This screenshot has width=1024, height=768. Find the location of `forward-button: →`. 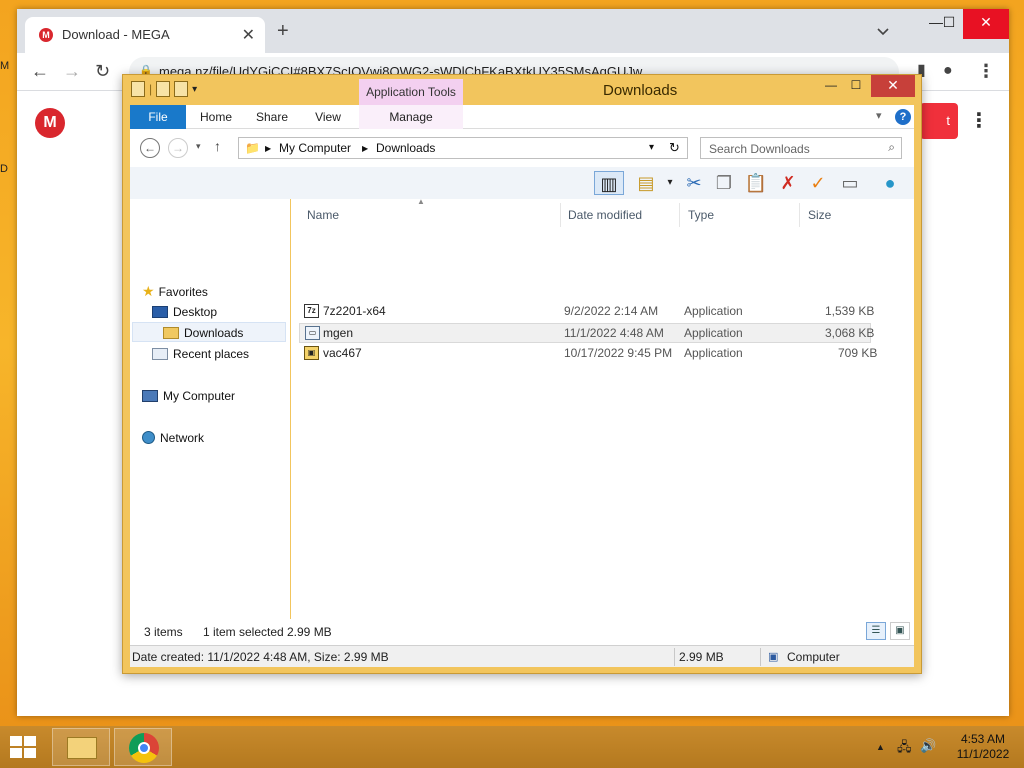

forward-button: → is located at coordinates (178, 148).